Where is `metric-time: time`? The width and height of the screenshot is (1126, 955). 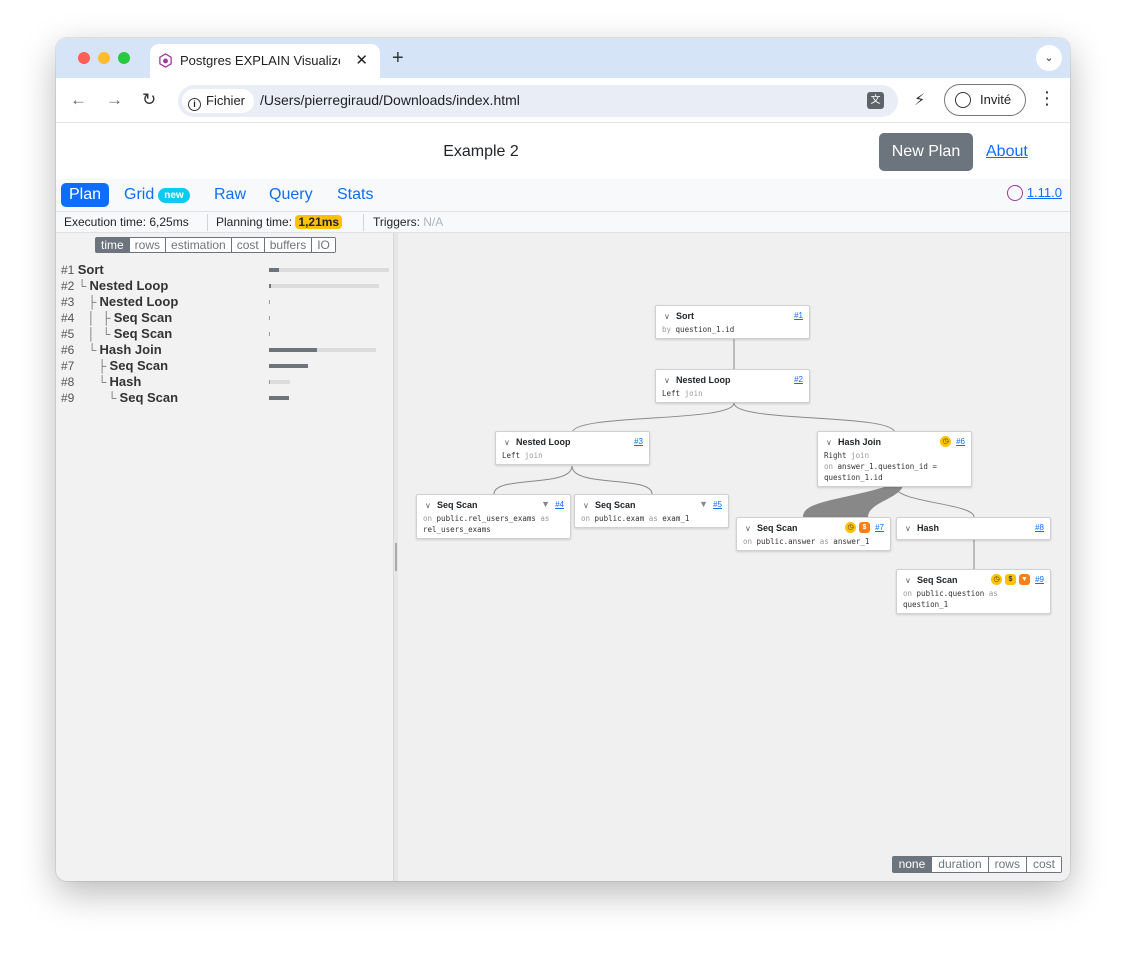 metric-time: time is located at coordinates (113, 245).